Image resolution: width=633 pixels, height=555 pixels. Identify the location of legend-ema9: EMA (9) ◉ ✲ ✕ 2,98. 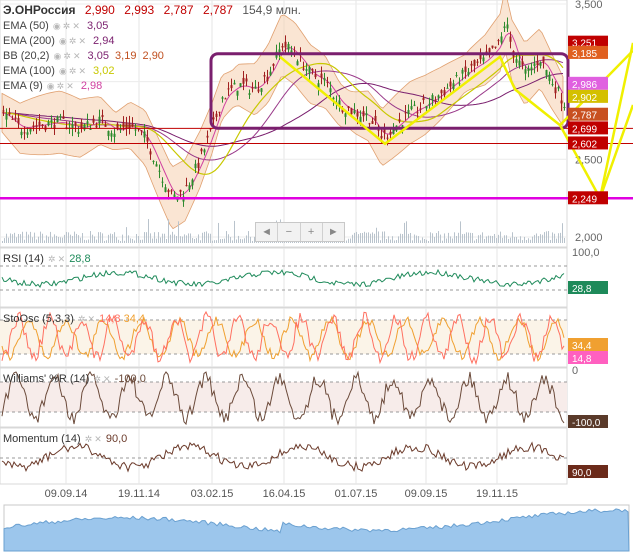
(52, 86).